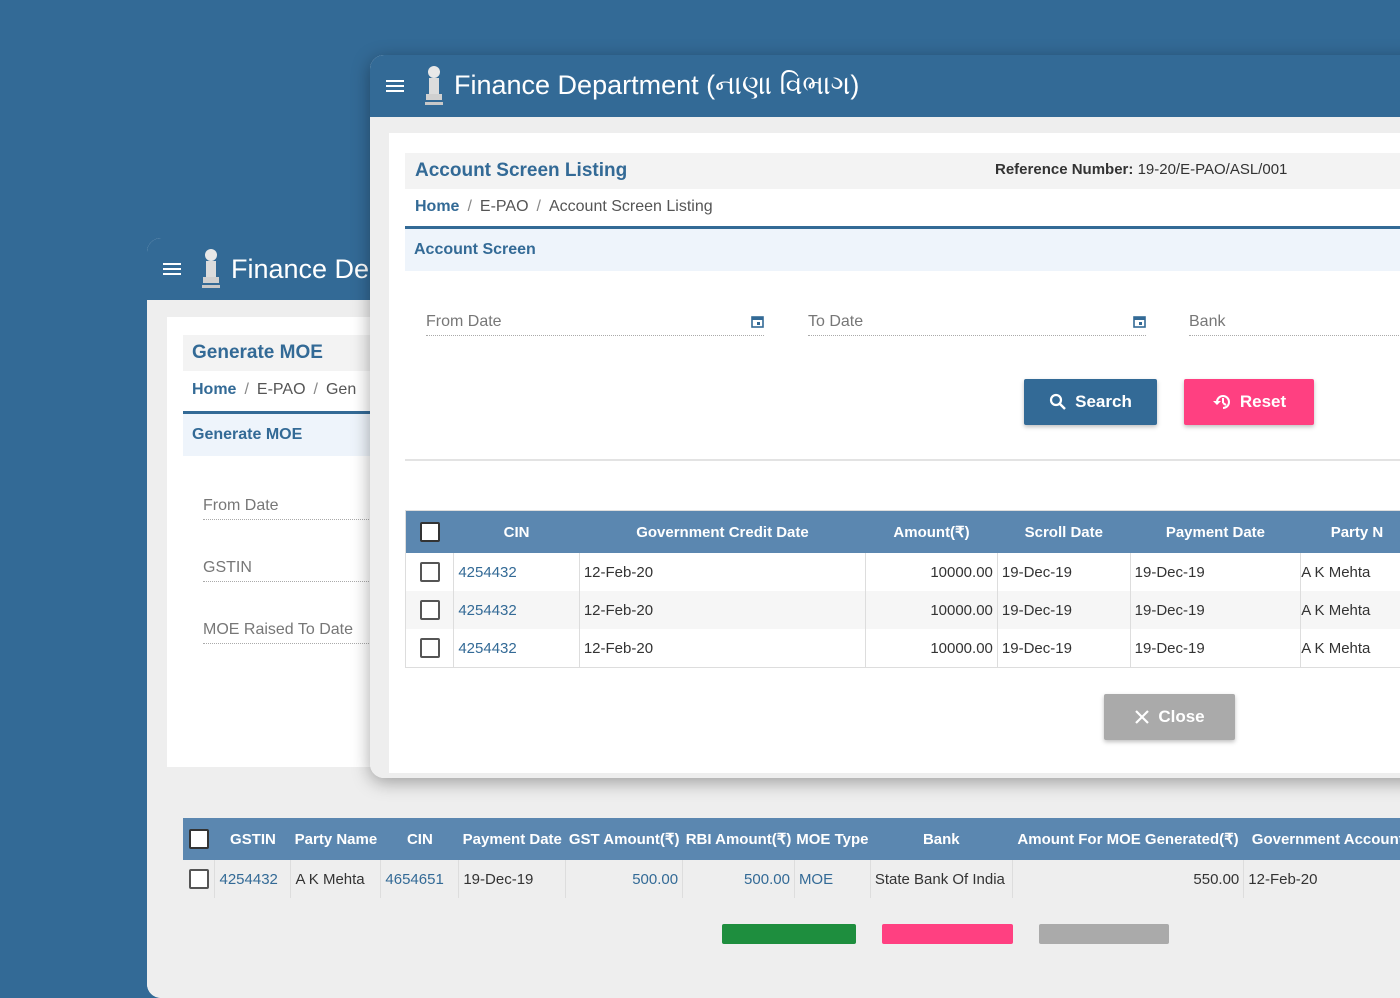  What do you see at coordinates (1127, 839) in the screenshot?
I see `col-amount-moe: Amount For MOE Generated(₹)` at bounding box center [1127, 839].